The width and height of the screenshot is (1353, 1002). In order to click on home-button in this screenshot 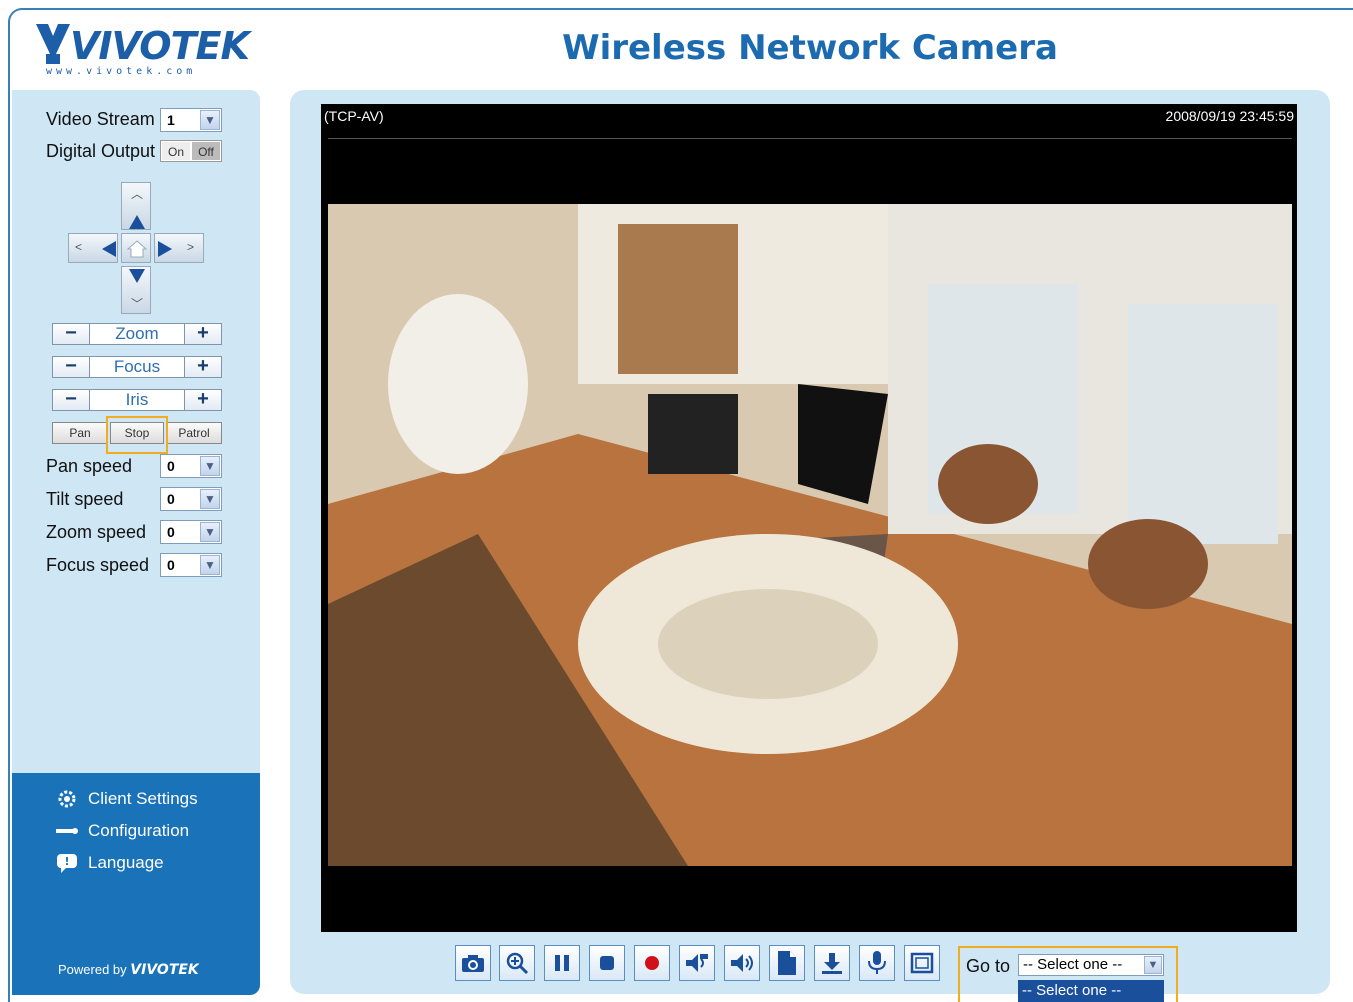, I will do `click(136, 248)`.